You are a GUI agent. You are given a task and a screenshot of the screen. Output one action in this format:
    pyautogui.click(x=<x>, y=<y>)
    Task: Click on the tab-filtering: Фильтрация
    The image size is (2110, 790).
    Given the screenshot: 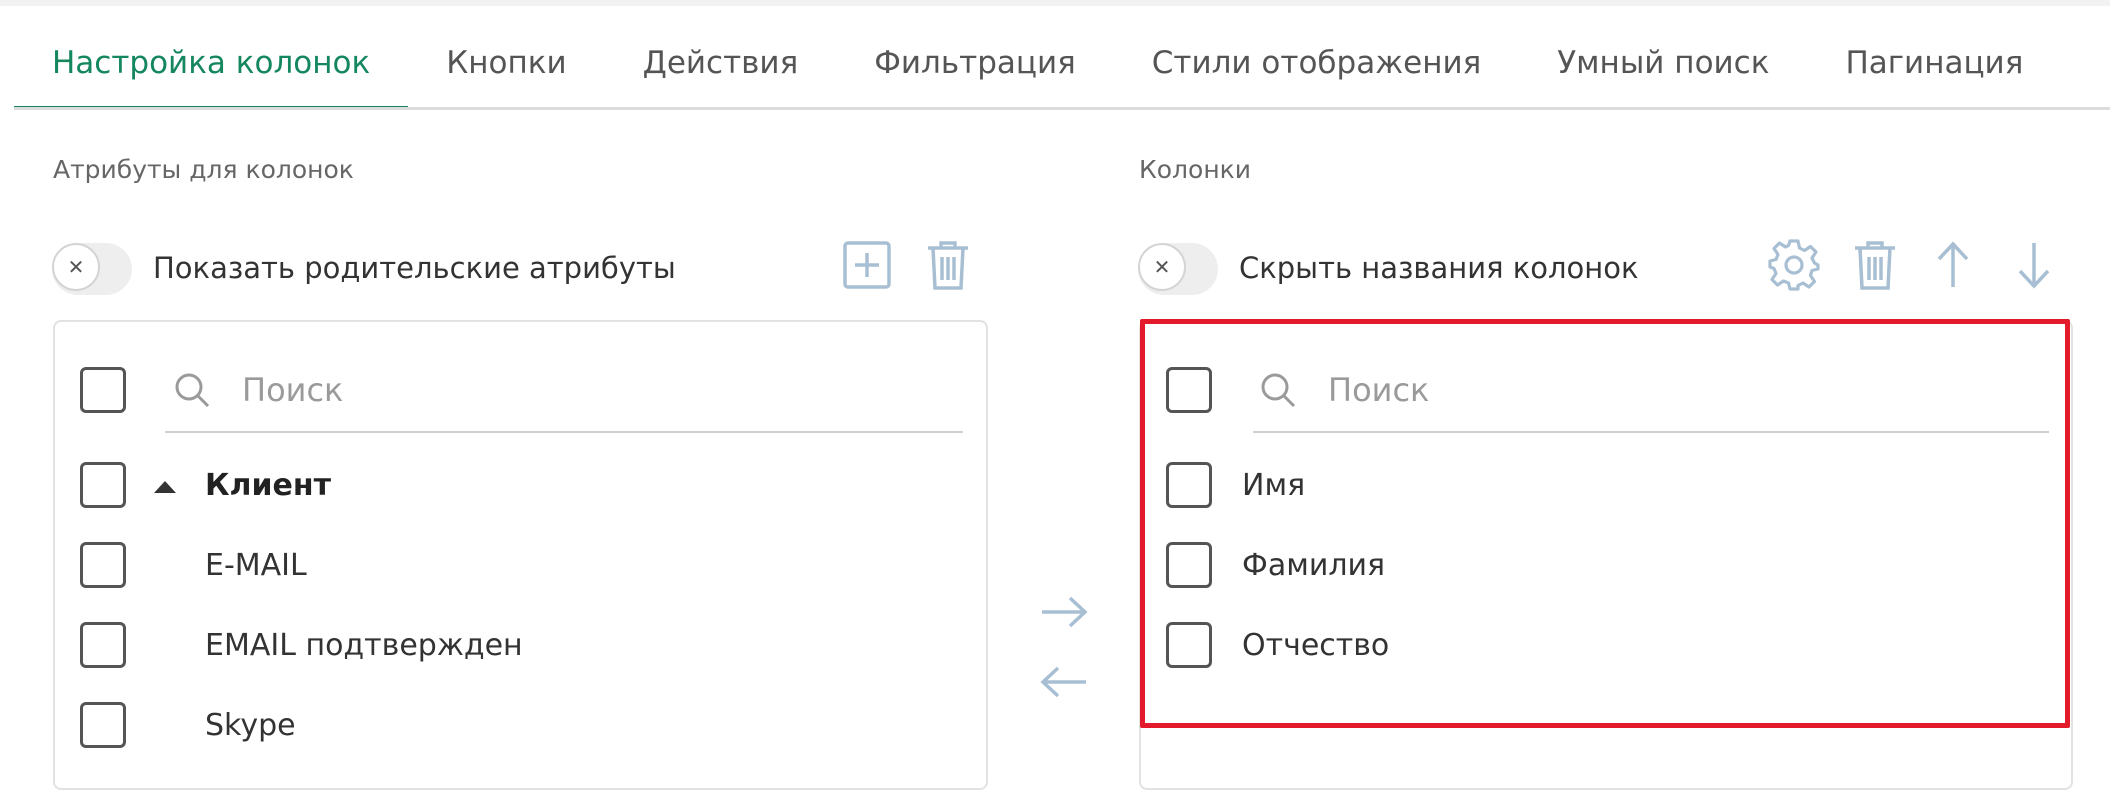 What is the action you would take?
    pyautogui.click(x=975, y=69)
    